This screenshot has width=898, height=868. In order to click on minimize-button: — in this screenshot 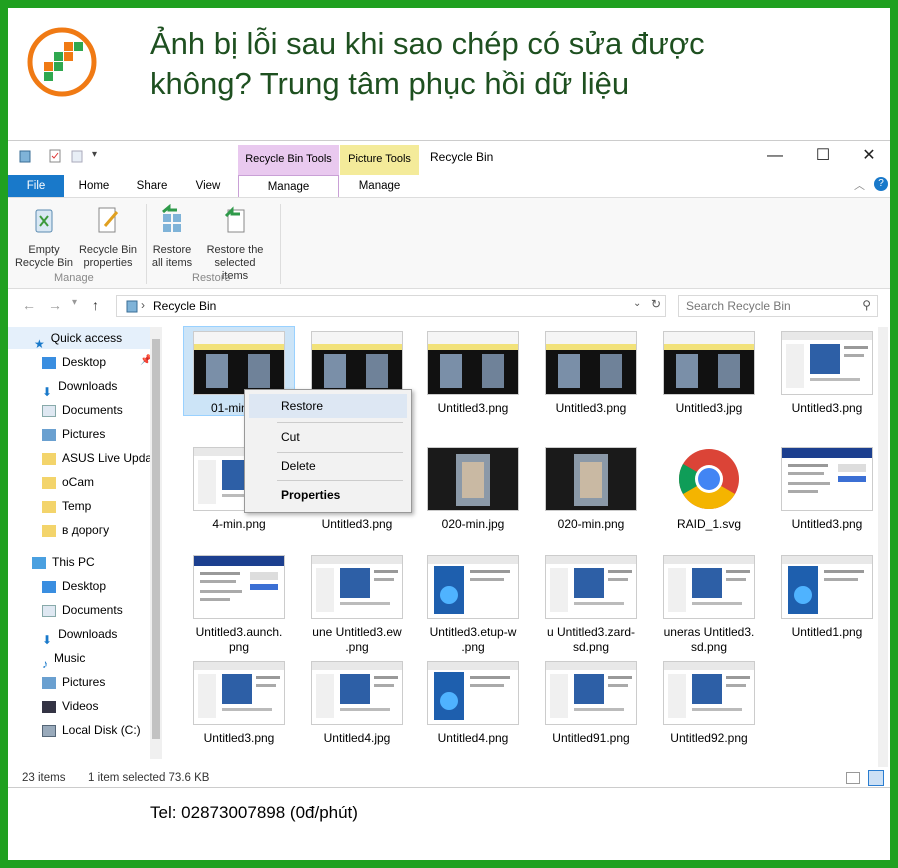, I will do `click(775, 156)`.